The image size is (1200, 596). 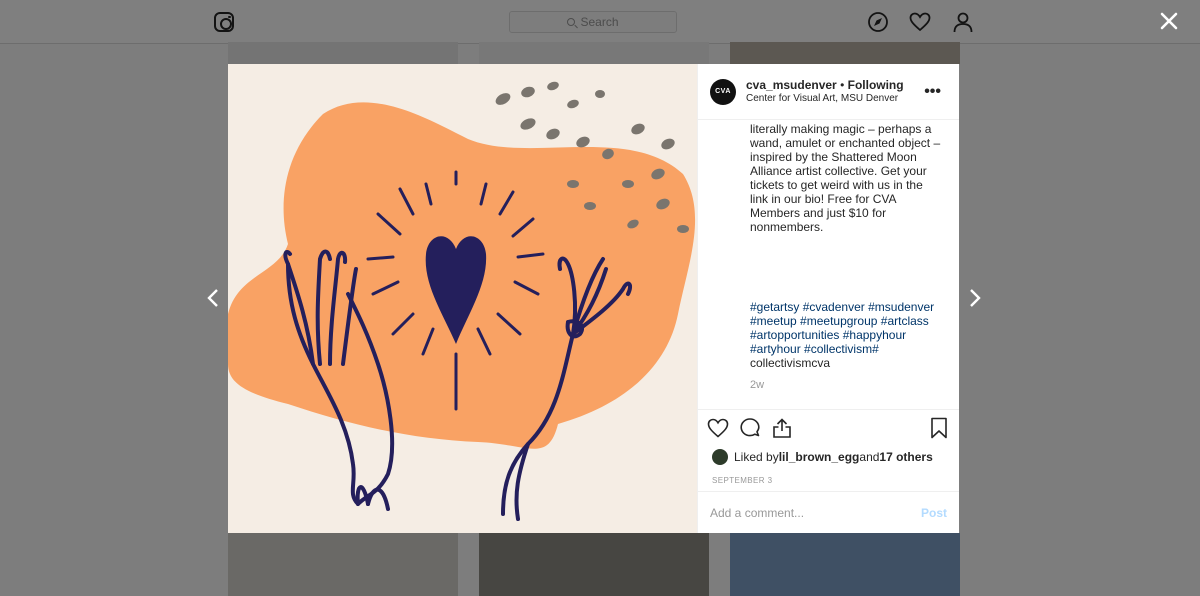 What do you see at coordinates (874, 335) in the screenshot?
I see `hashtag-link: #happyhour` at bounding box center [874, 335].